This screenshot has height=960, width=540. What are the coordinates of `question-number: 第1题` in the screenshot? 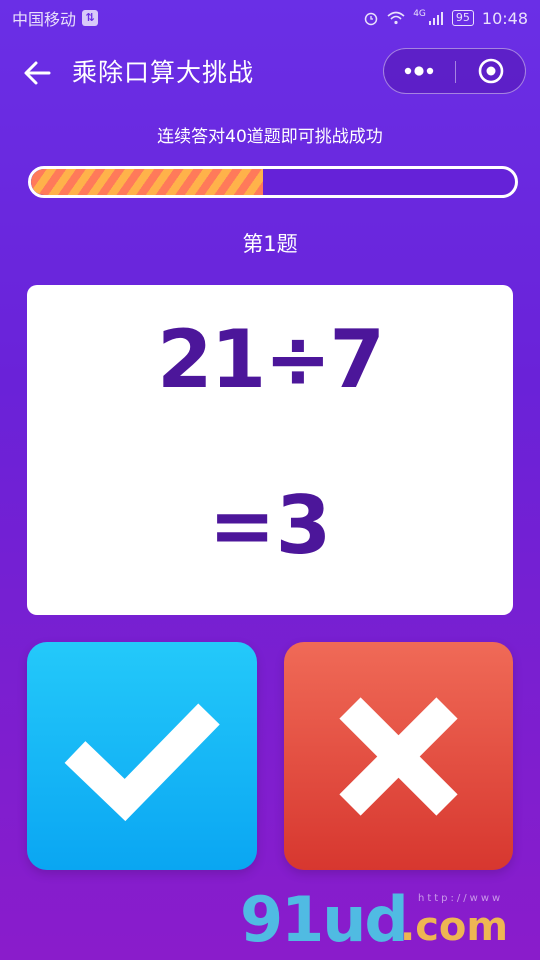 It's located at (270, 244).